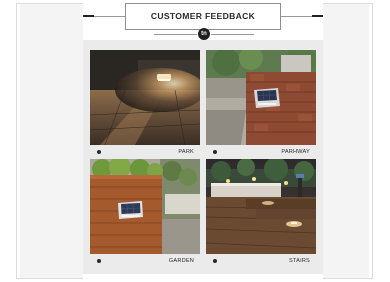  Describe the element at coordinates (299, 261) in the screenshot. I see `gallery-caption: STAIRS` at that location.